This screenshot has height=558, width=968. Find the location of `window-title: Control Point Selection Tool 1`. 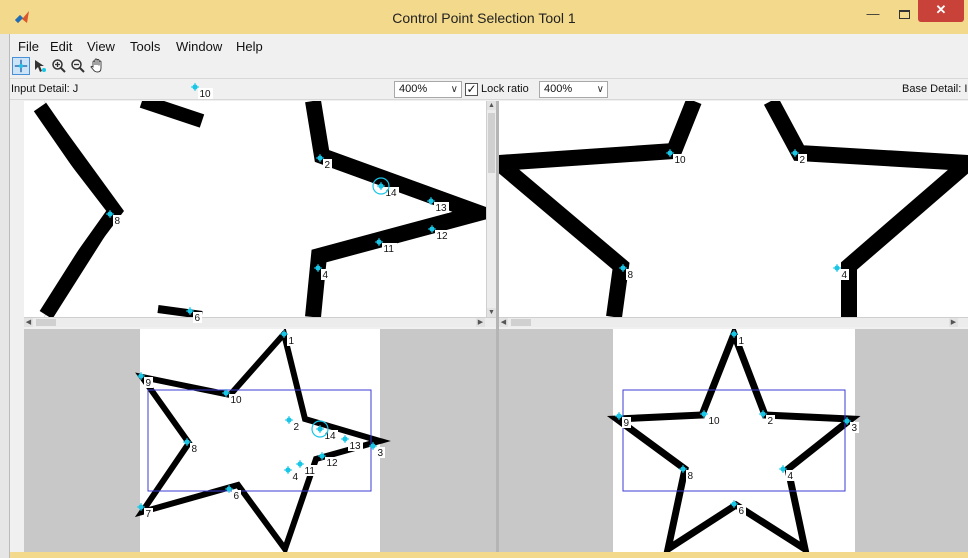

window-title: Control Point Selection Tool 1 is located at coordinates (484, 18).